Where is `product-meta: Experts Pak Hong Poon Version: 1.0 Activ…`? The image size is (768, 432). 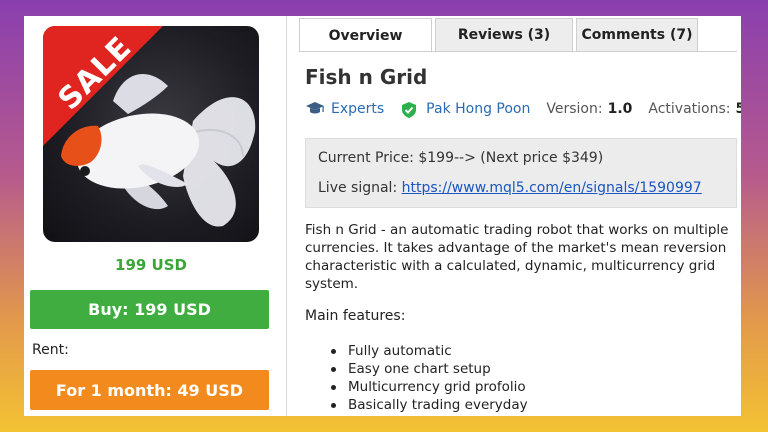 product-meta: Experts Pak Hong Poon Version: 1.0 Activ… is located at coordinates (523, 109).